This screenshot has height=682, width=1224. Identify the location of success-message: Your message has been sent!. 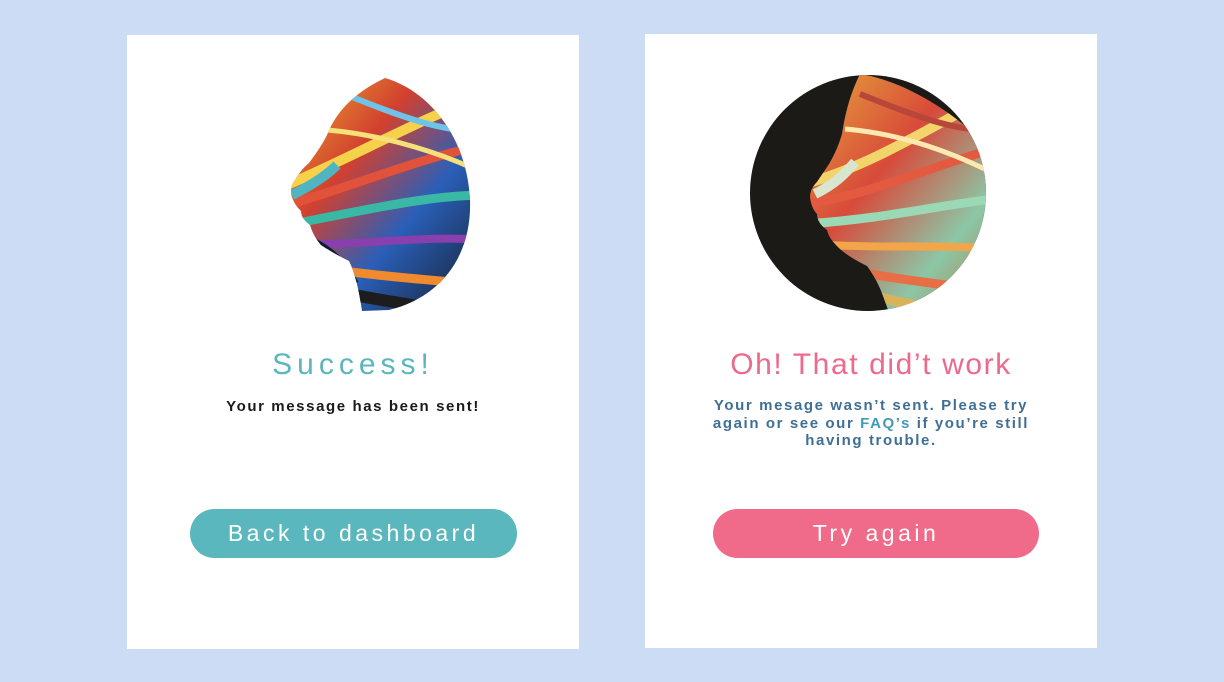
(353, 406).